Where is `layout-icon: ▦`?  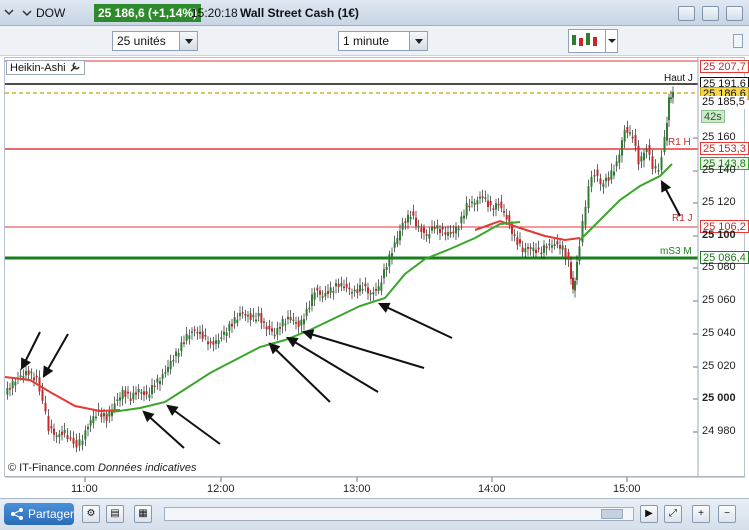
layout-icon: ▦ is located at coordinates (143, 514).